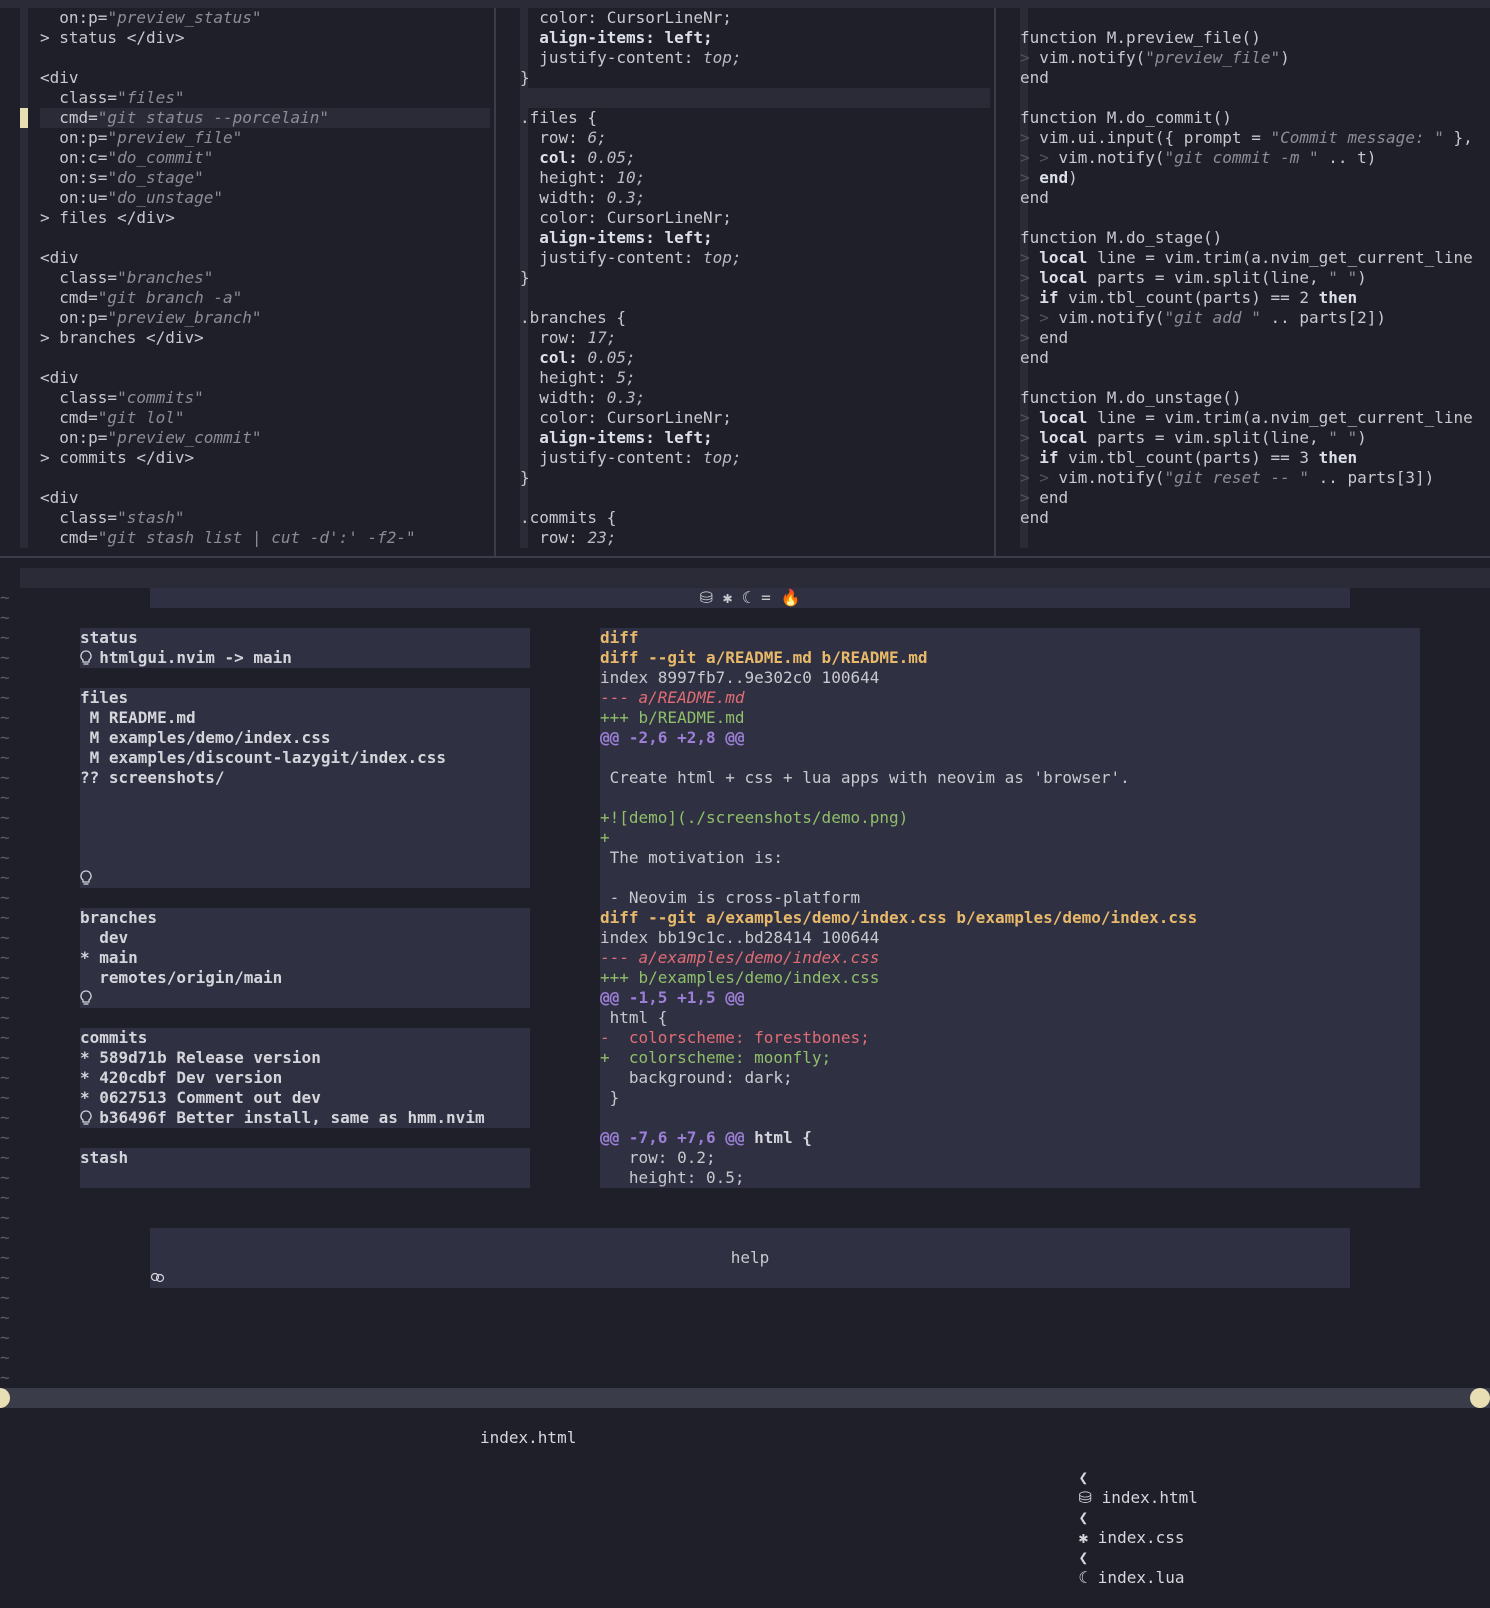 The image size is (1490, 1608). I want to click on code-line: height: 10;, so click(755, 178).